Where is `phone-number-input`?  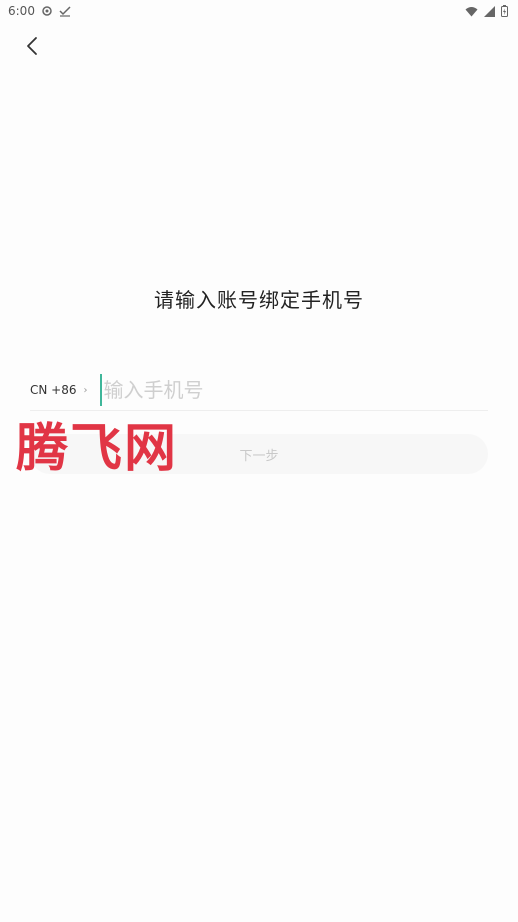 phone-number-input is located at coordinates (261, 390).